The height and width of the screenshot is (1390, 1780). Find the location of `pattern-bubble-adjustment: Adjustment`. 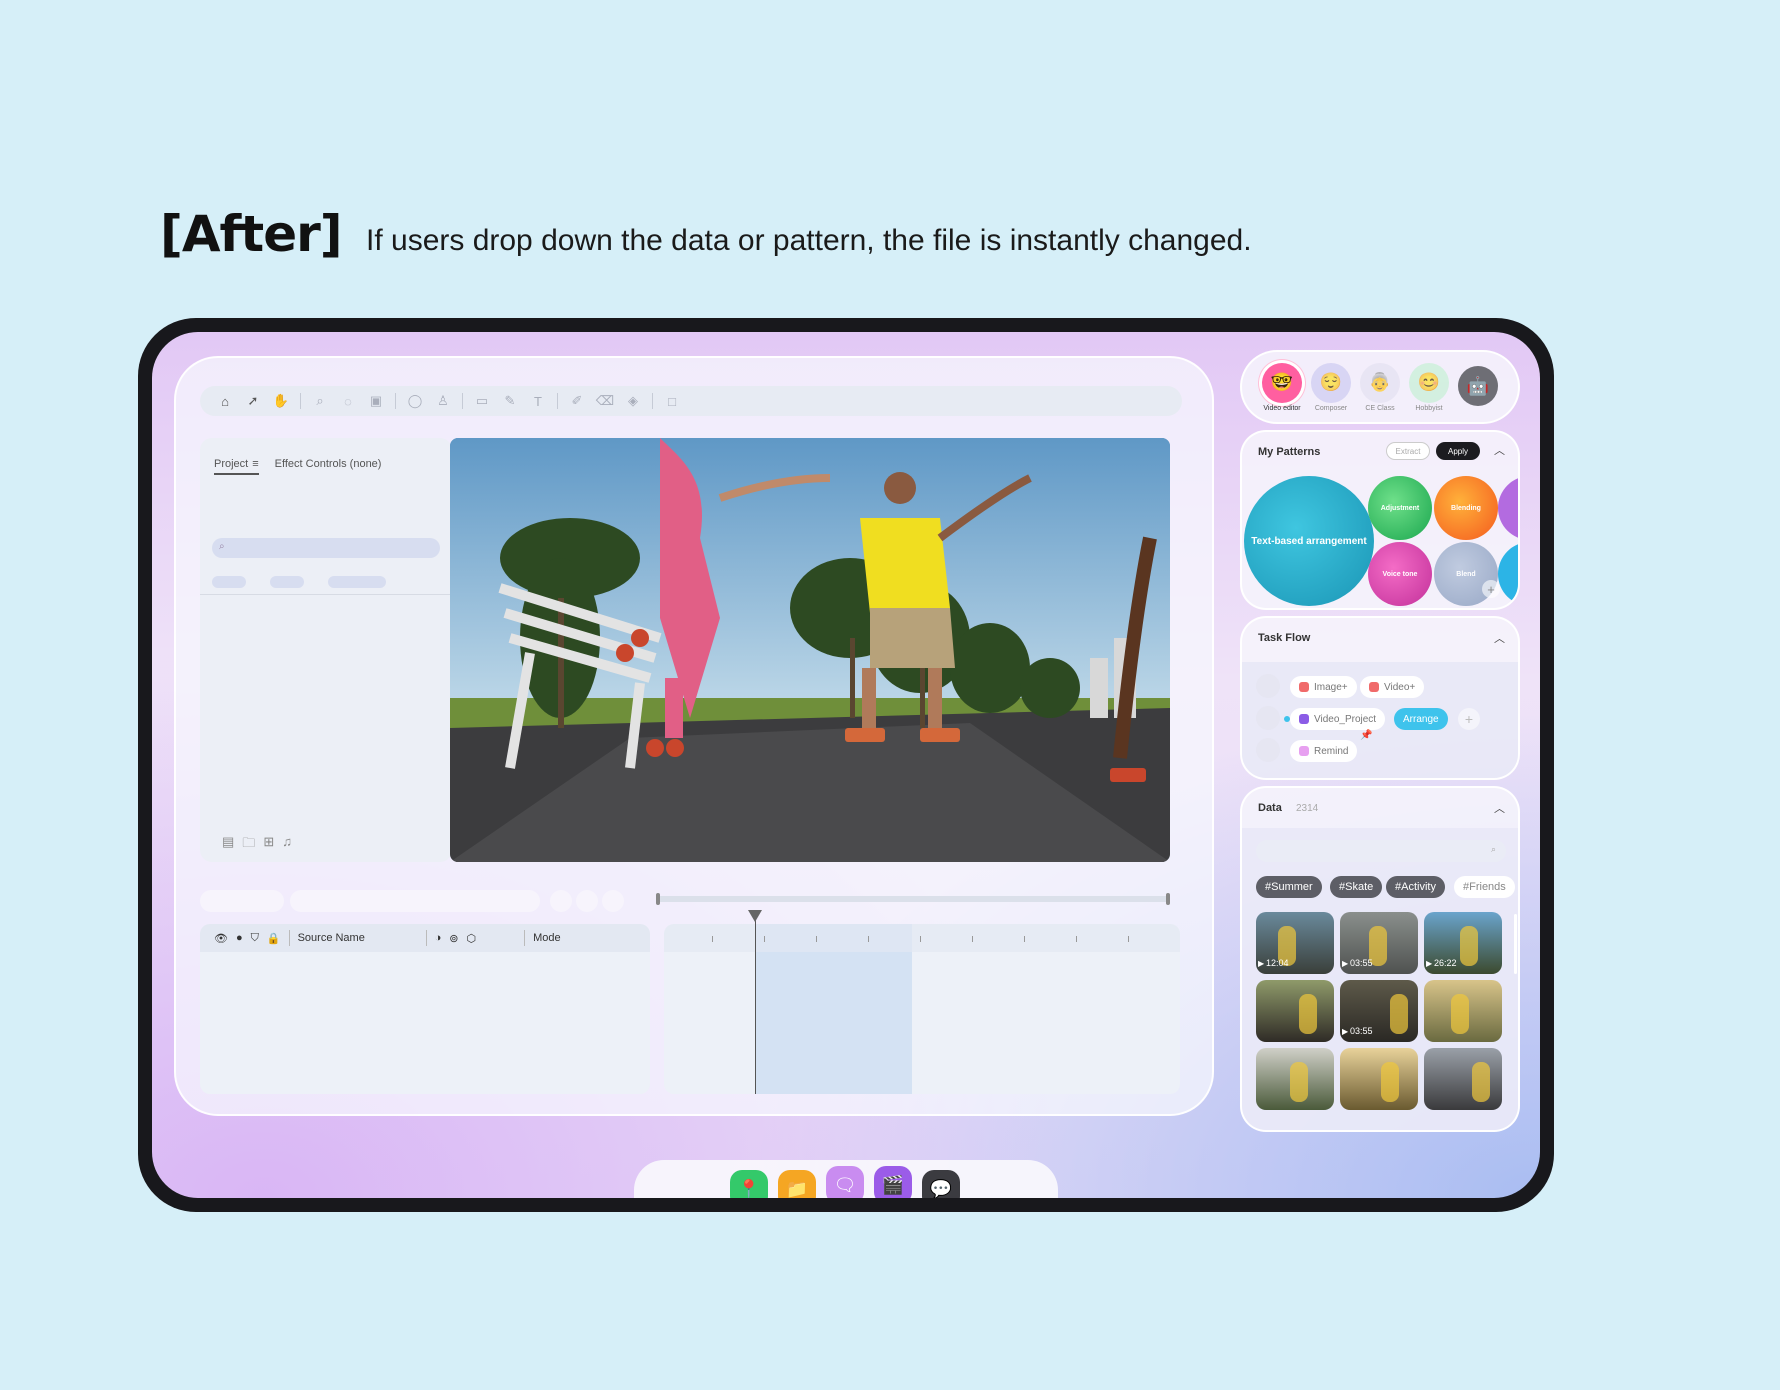

pattern-bubble-adjustment: Adjustment is located at coordinates (1400, 508).